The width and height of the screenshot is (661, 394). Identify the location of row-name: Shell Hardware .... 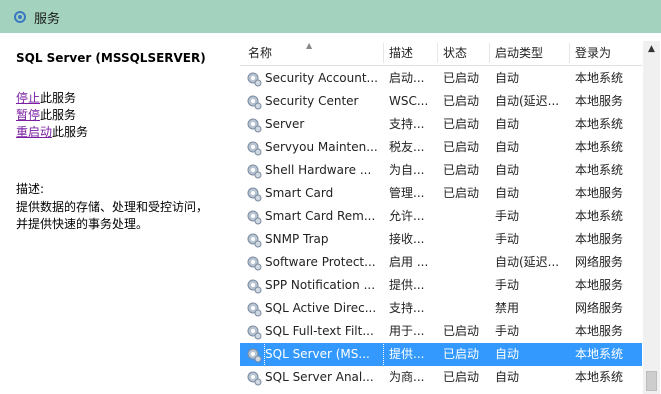
(318, 170).